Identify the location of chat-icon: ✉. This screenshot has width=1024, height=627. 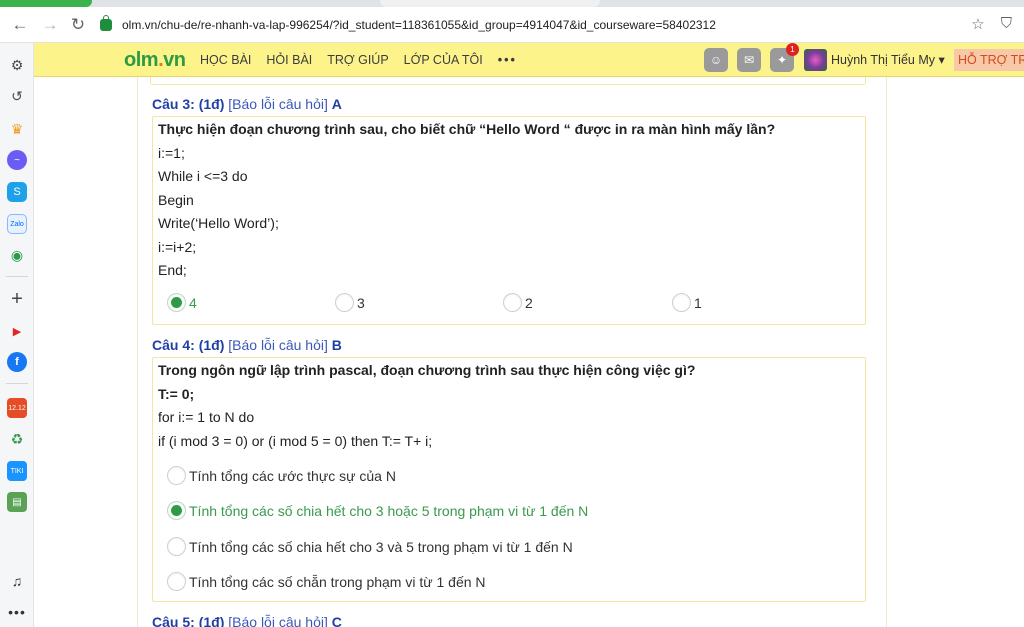
(749, 60).